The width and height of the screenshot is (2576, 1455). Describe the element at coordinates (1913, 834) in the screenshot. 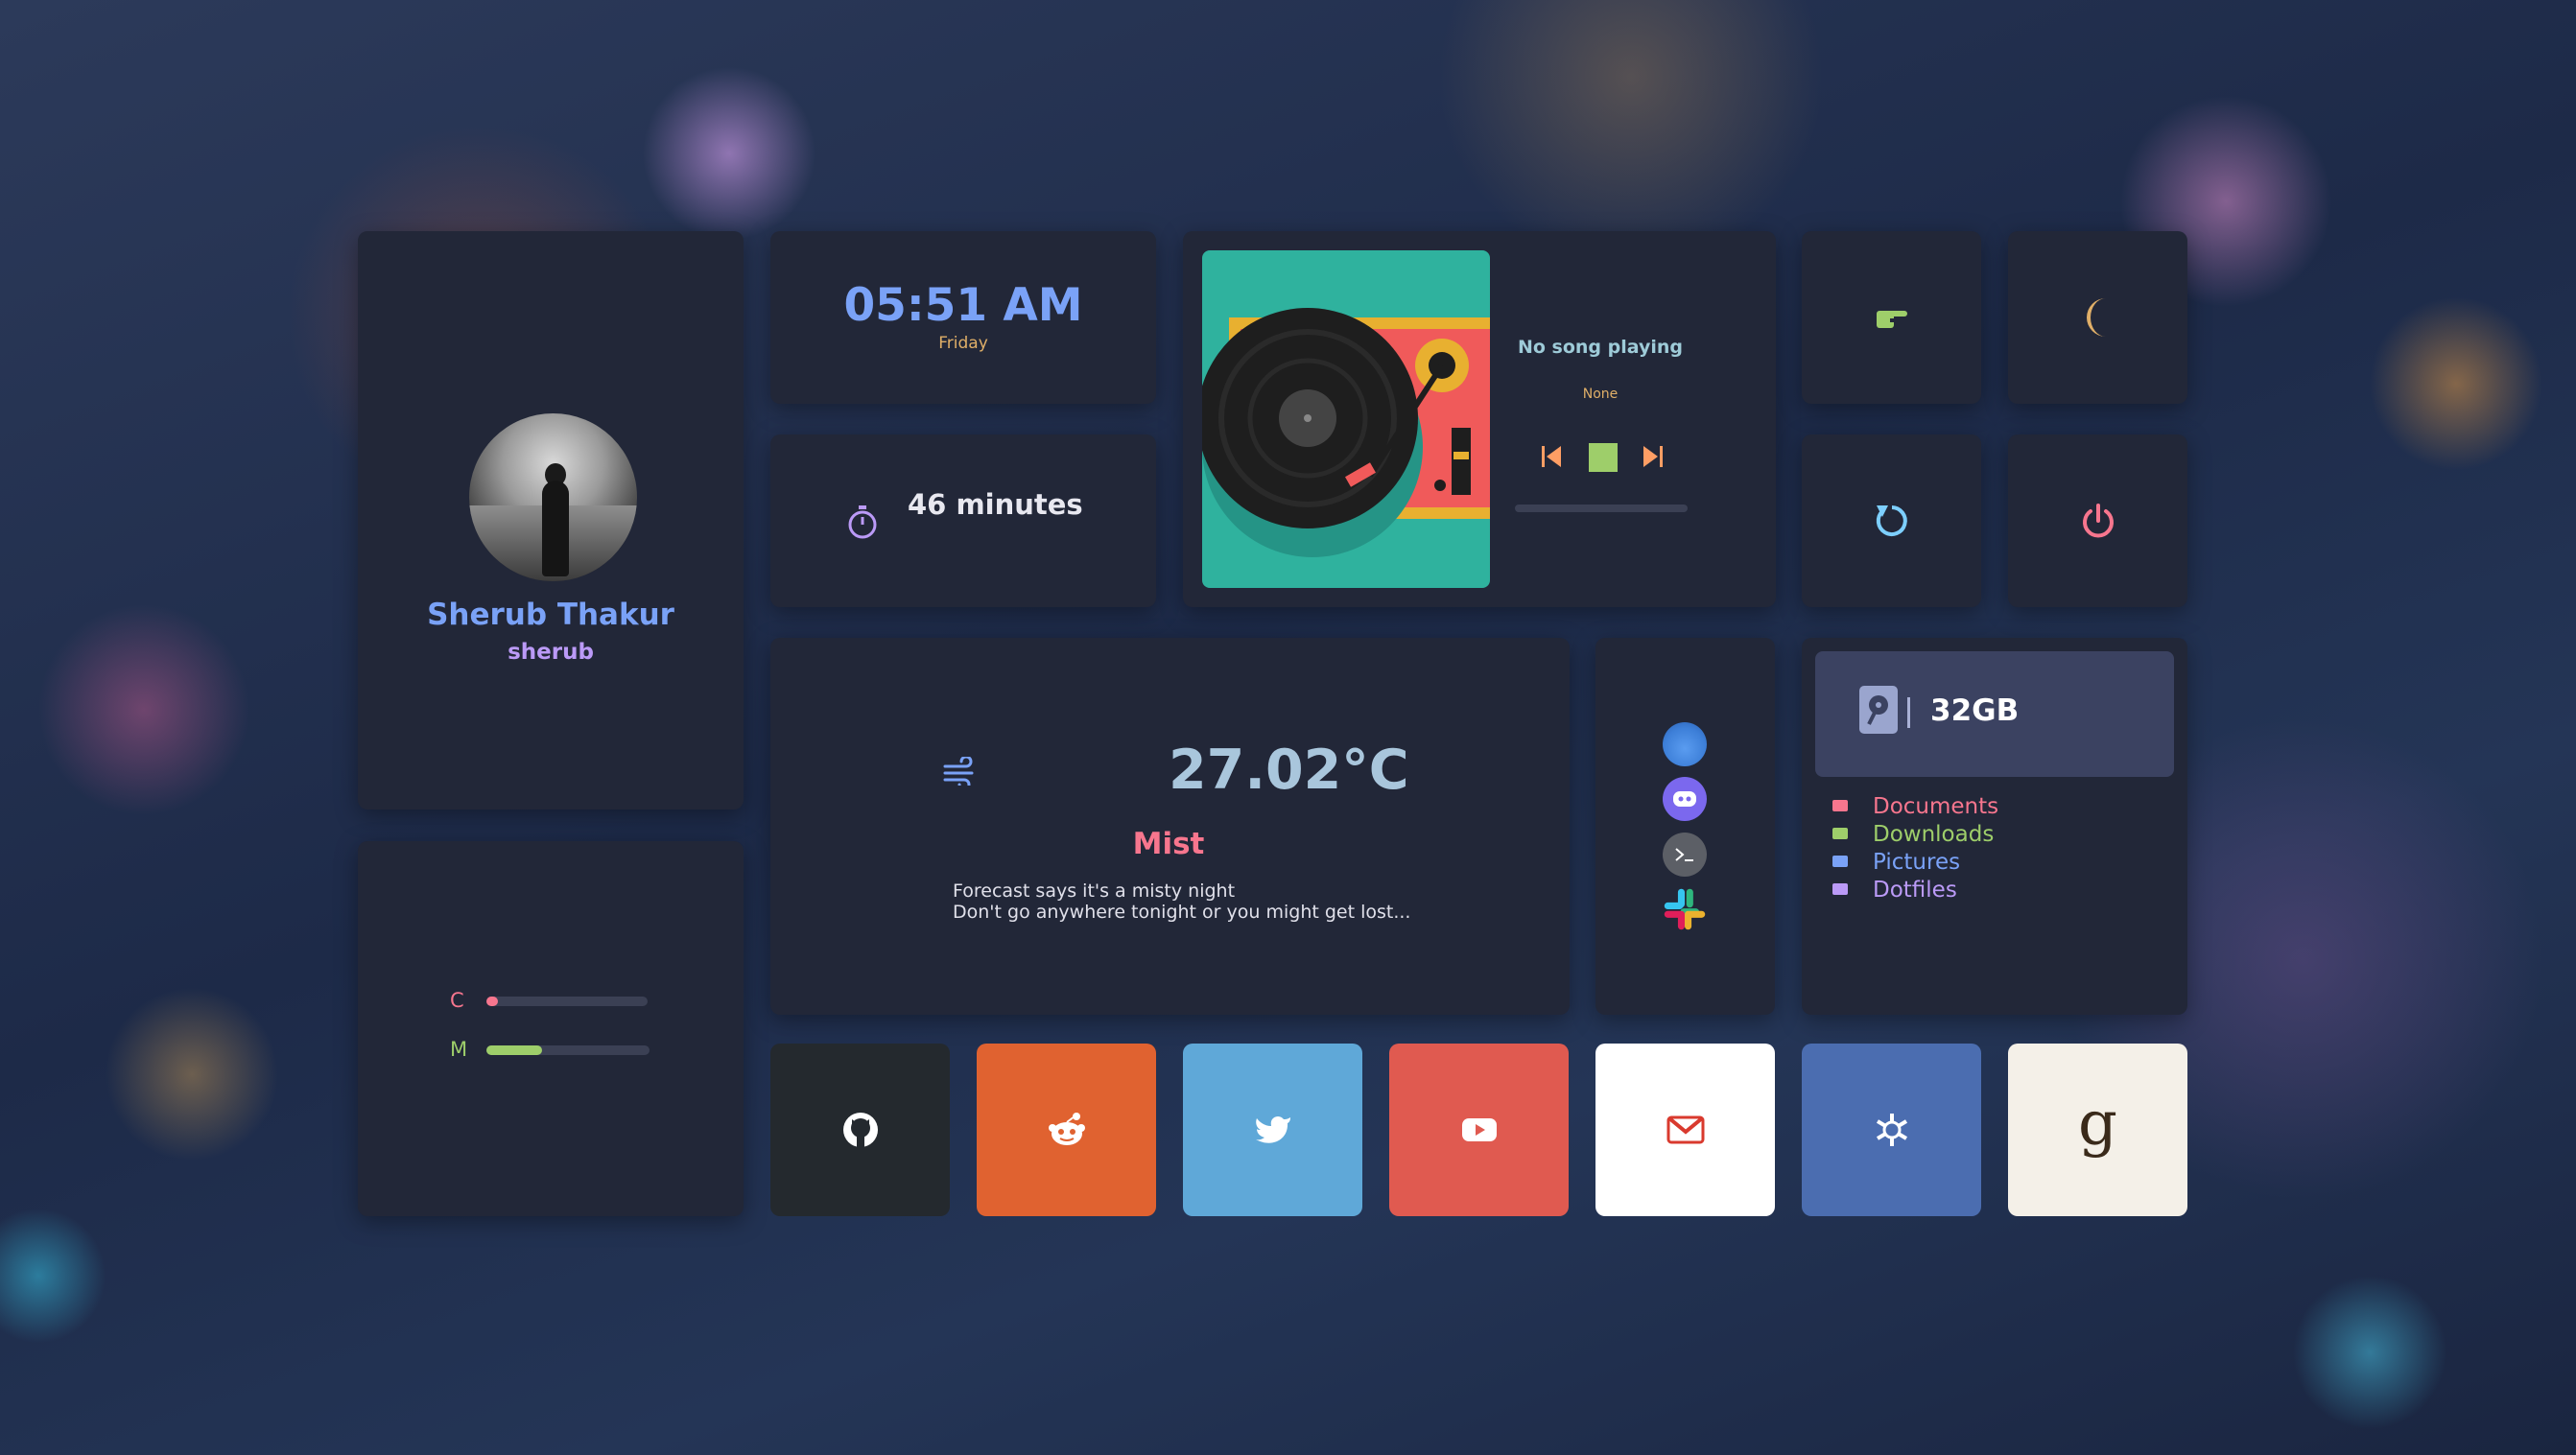

I see `folder-downloads: Downloads` at that location.